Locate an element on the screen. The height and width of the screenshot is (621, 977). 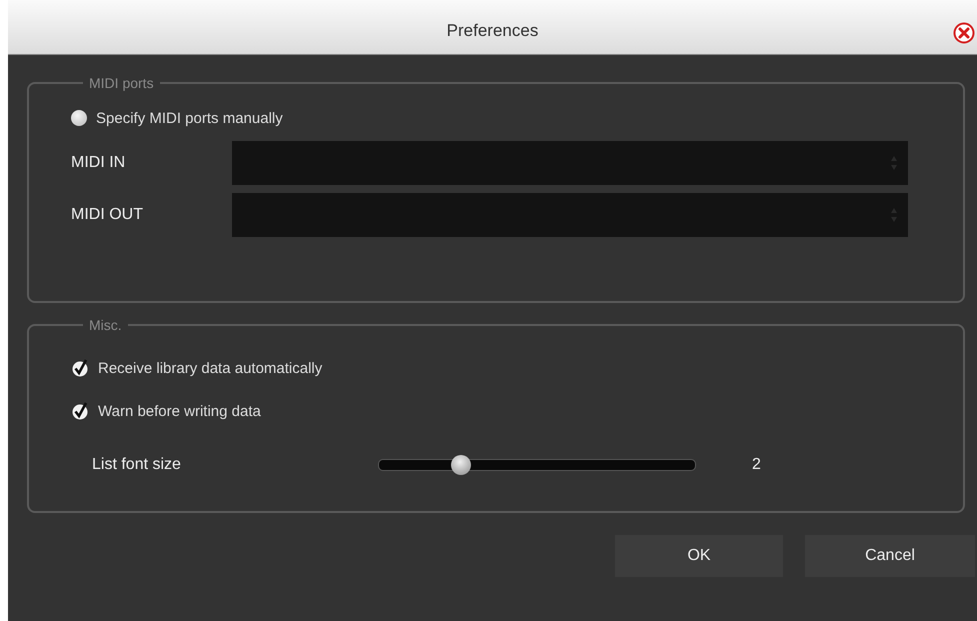
slider-value: 2 is located at coordinates (756, 465).